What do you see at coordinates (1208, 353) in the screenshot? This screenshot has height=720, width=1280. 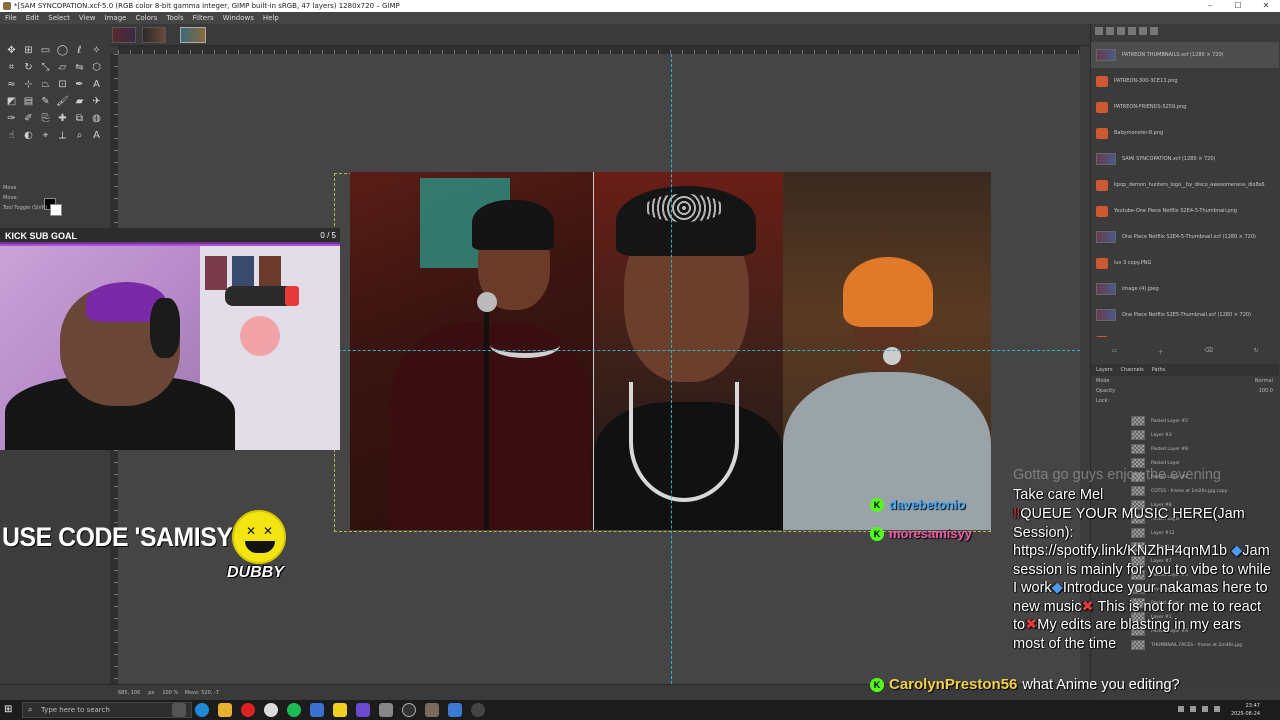 I see `delete-image-icon: ⌫` at bounding box center [1208, 353].